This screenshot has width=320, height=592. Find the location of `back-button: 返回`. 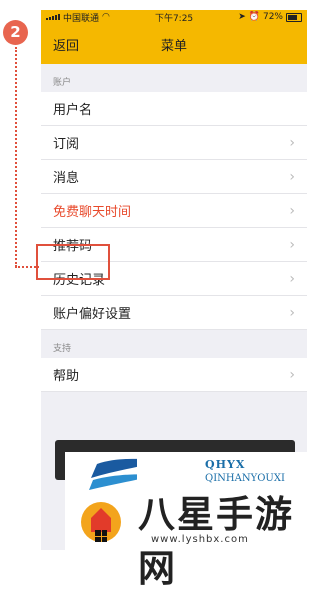

back-button: 返回 is located at coordinates (66, 44).